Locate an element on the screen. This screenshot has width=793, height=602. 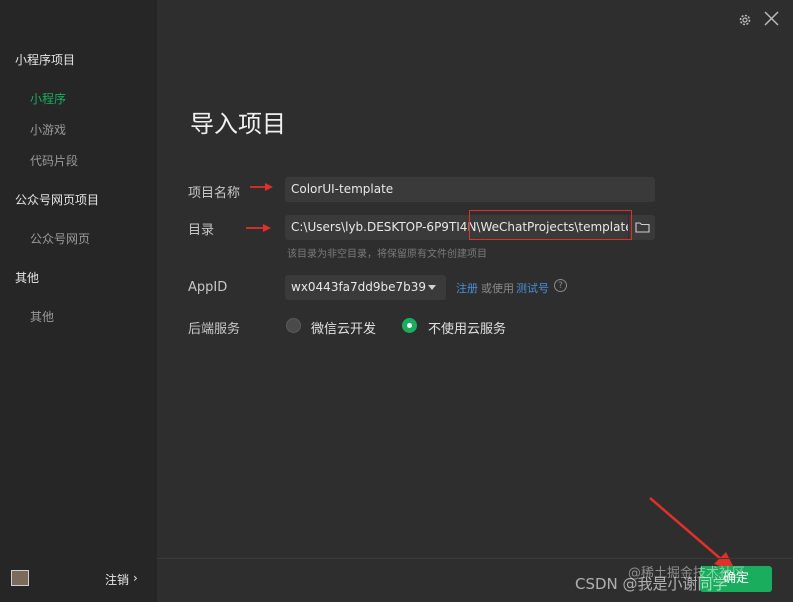
appid-label: AppID is located at coordinates (208, 287).